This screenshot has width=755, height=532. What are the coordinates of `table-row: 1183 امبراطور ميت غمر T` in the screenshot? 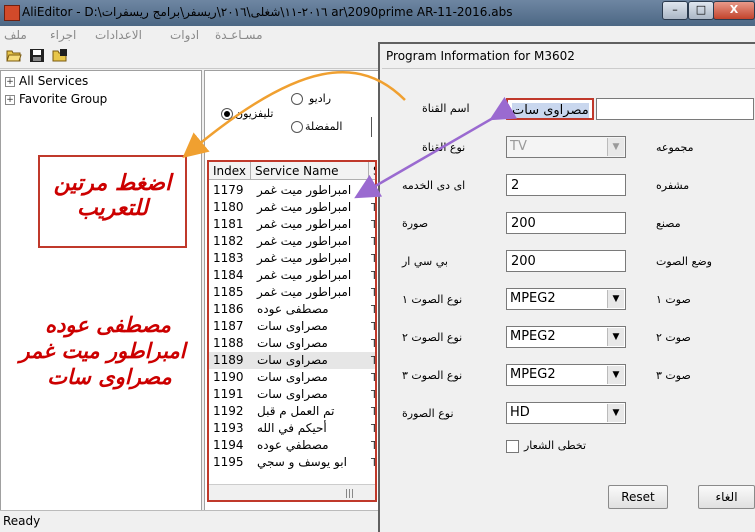 It's located at (292, 258).